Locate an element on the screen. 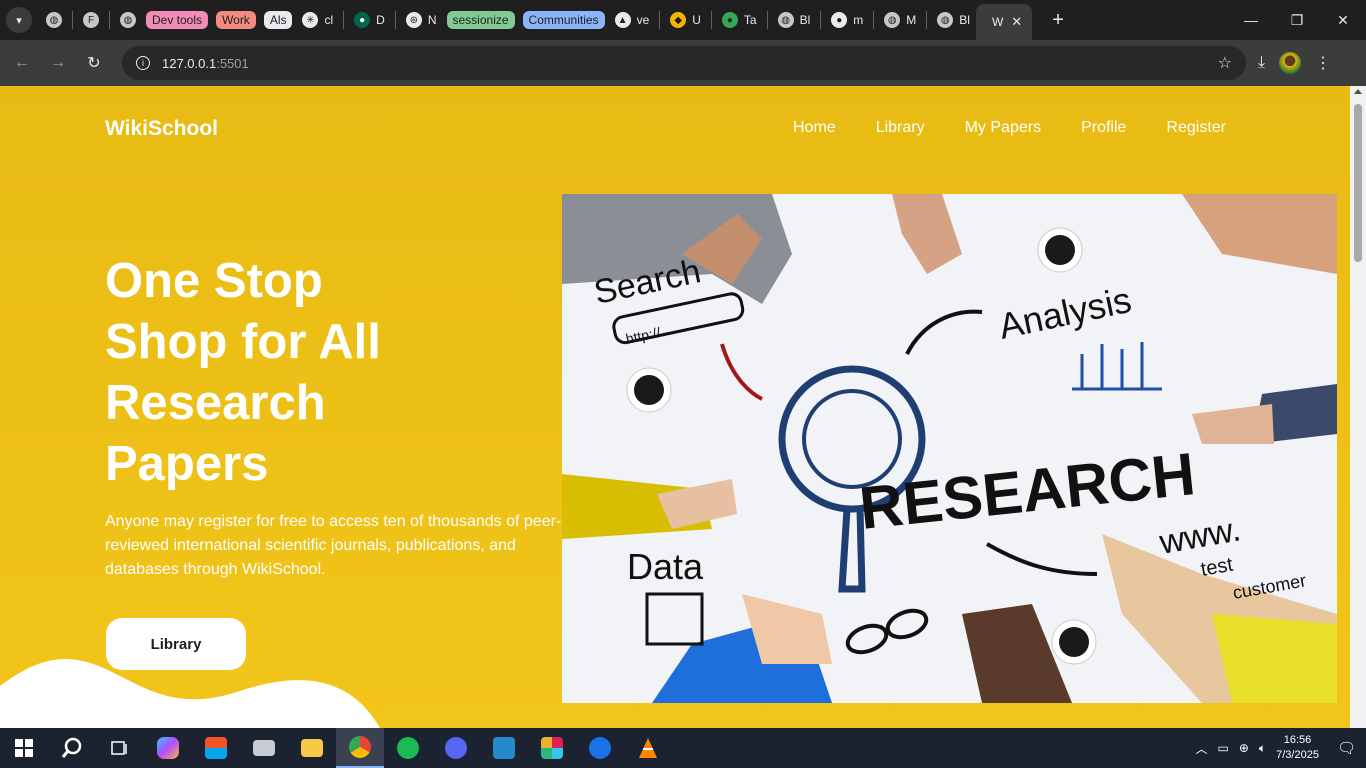  chevron-up-icon: ︿ is located at coordinates (1202, 748).